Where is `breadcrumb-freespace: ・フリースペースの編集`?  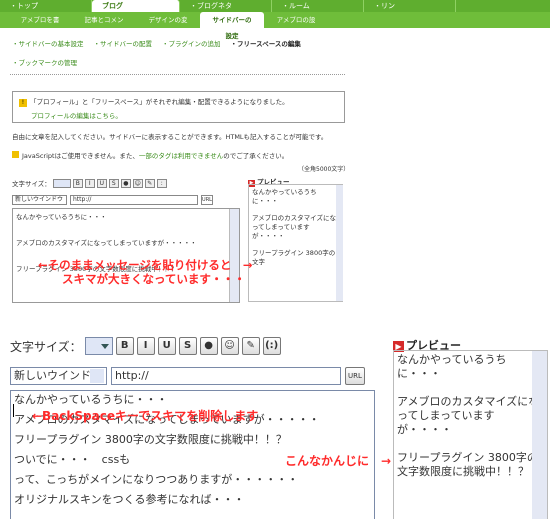 breadcrumb-freespace: ・フリースペースの編集 is located at coordinates (265, 44).